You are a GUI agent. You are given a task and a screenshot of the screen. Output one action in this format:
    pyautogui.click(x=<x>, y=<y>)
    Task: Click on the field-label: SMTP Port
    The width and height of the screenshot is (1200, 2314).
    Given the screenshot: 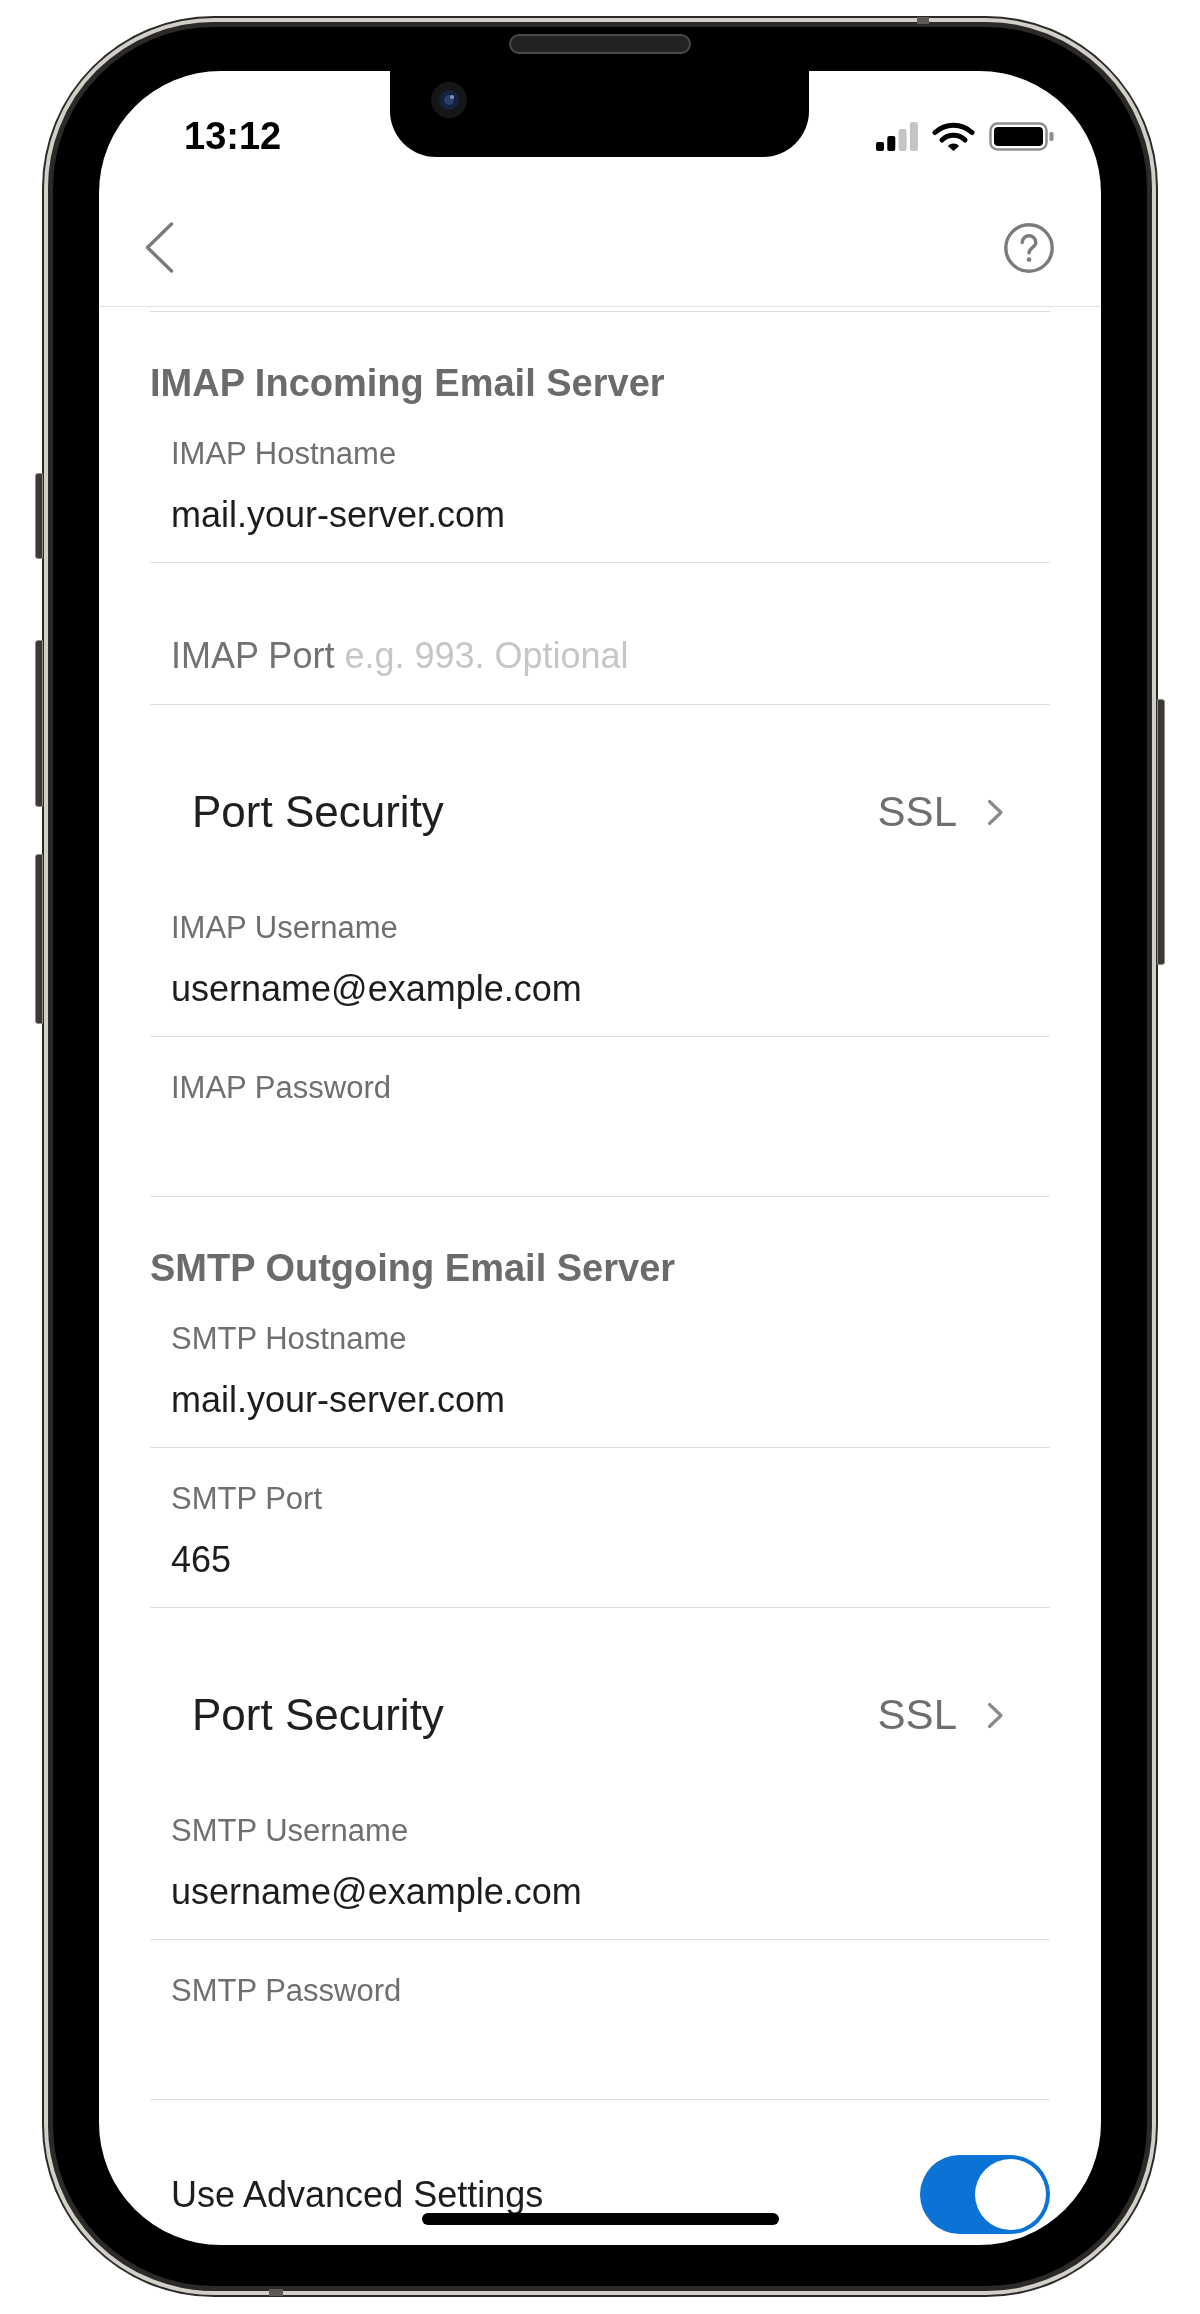 What is the action you would take?
    pyautogui.click(x=247, y=1499)
    